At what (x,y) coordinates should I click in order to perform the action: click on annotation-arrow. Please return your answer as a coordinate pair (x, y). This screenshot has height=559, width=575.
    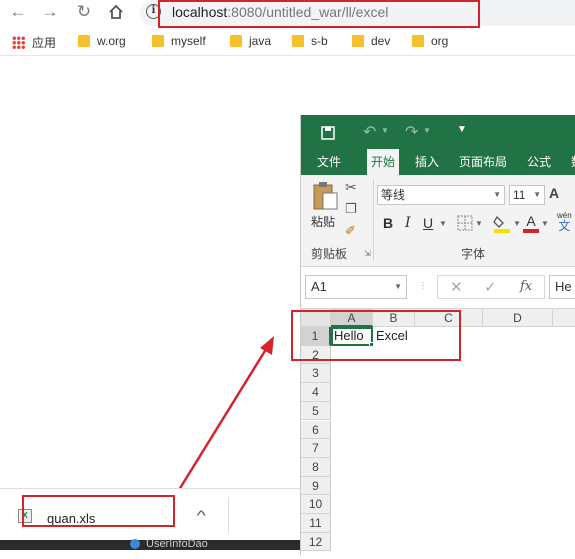
    Looking at the image, I should click on (223, 417).